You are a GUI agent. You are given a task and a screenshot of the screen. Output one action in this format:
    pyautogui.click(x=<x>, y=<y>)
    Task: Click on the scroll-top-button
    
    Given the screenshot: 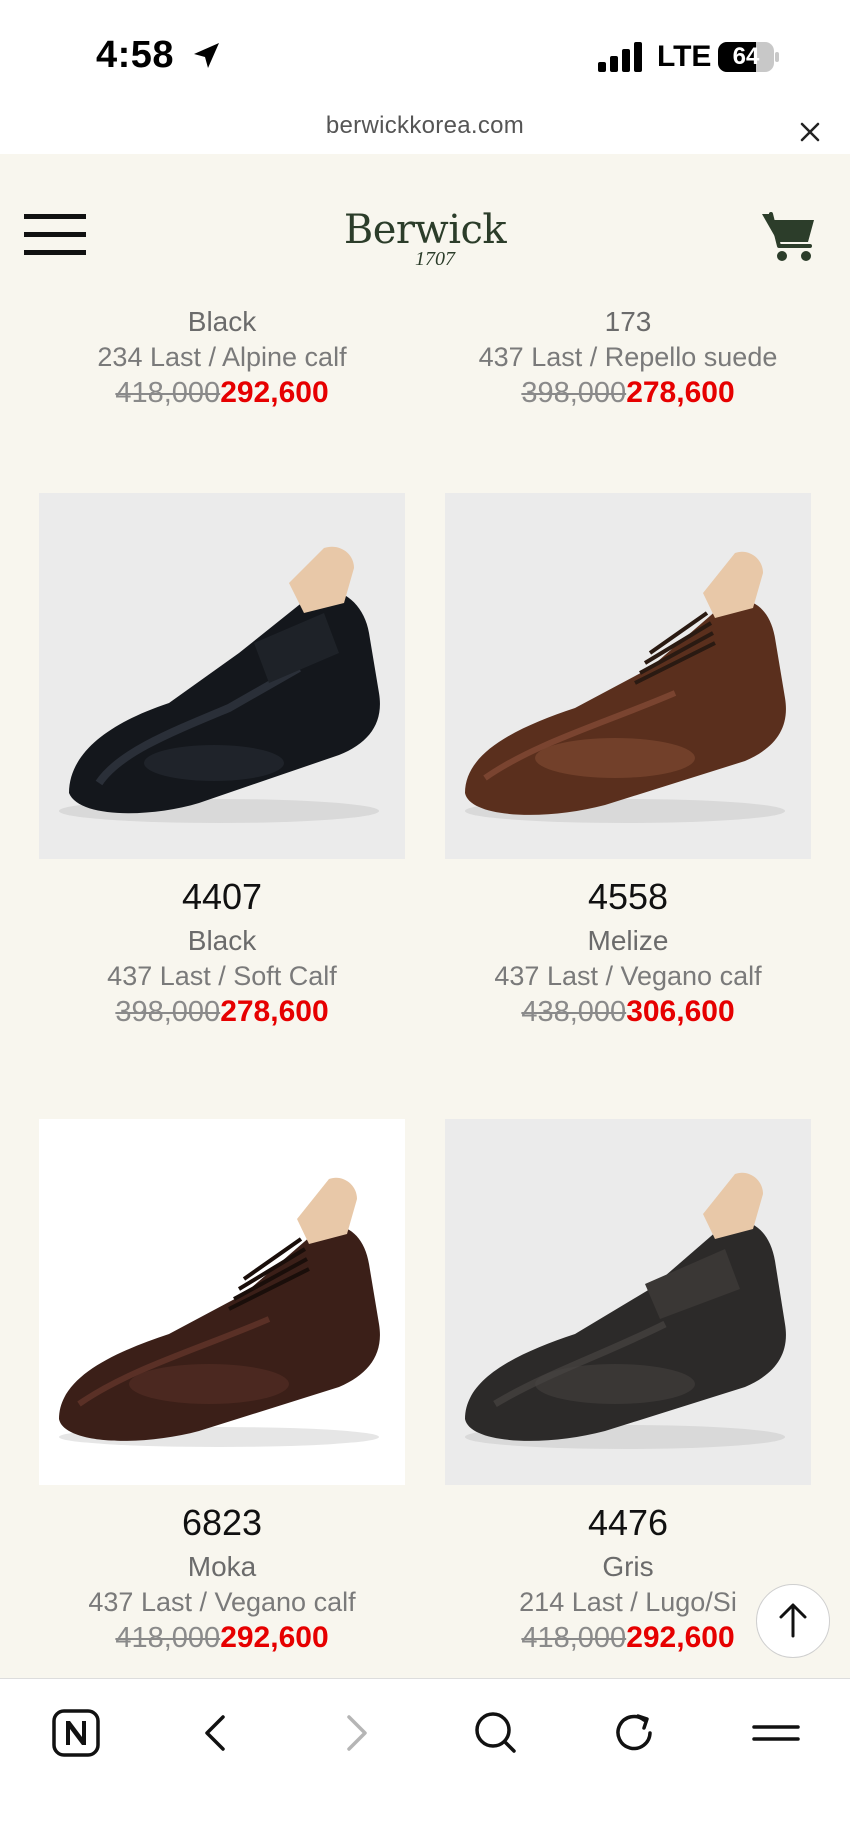 What is the action you would take?
    pyautogui.click(x=793, y=1621)
    